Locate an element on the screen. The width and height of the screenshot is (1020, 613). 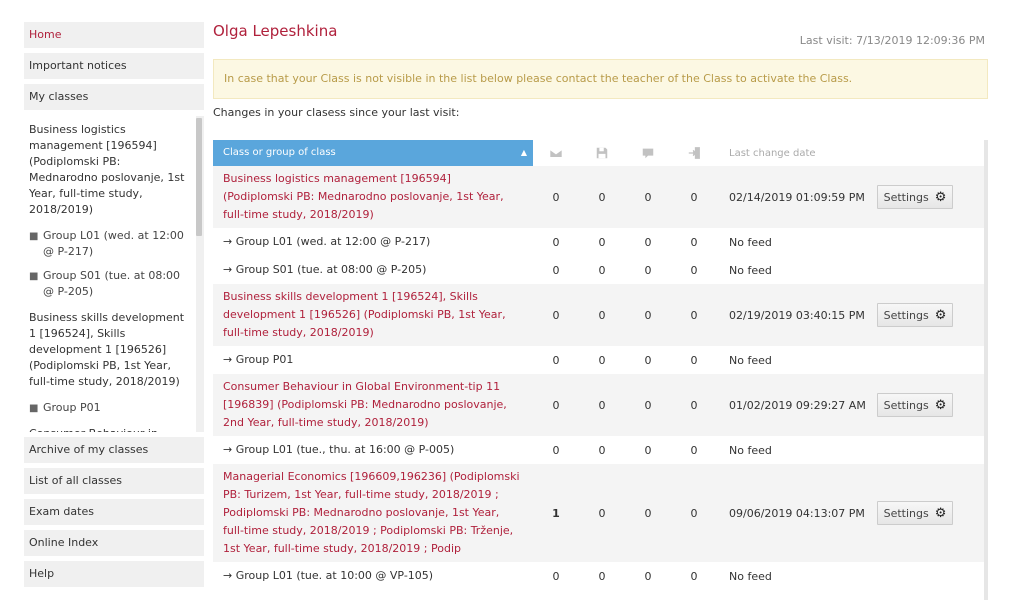
sidebar-group-item: ■ Group S01 (tue. at 08:00 @ P-205) is located at coordinates (110, 284).